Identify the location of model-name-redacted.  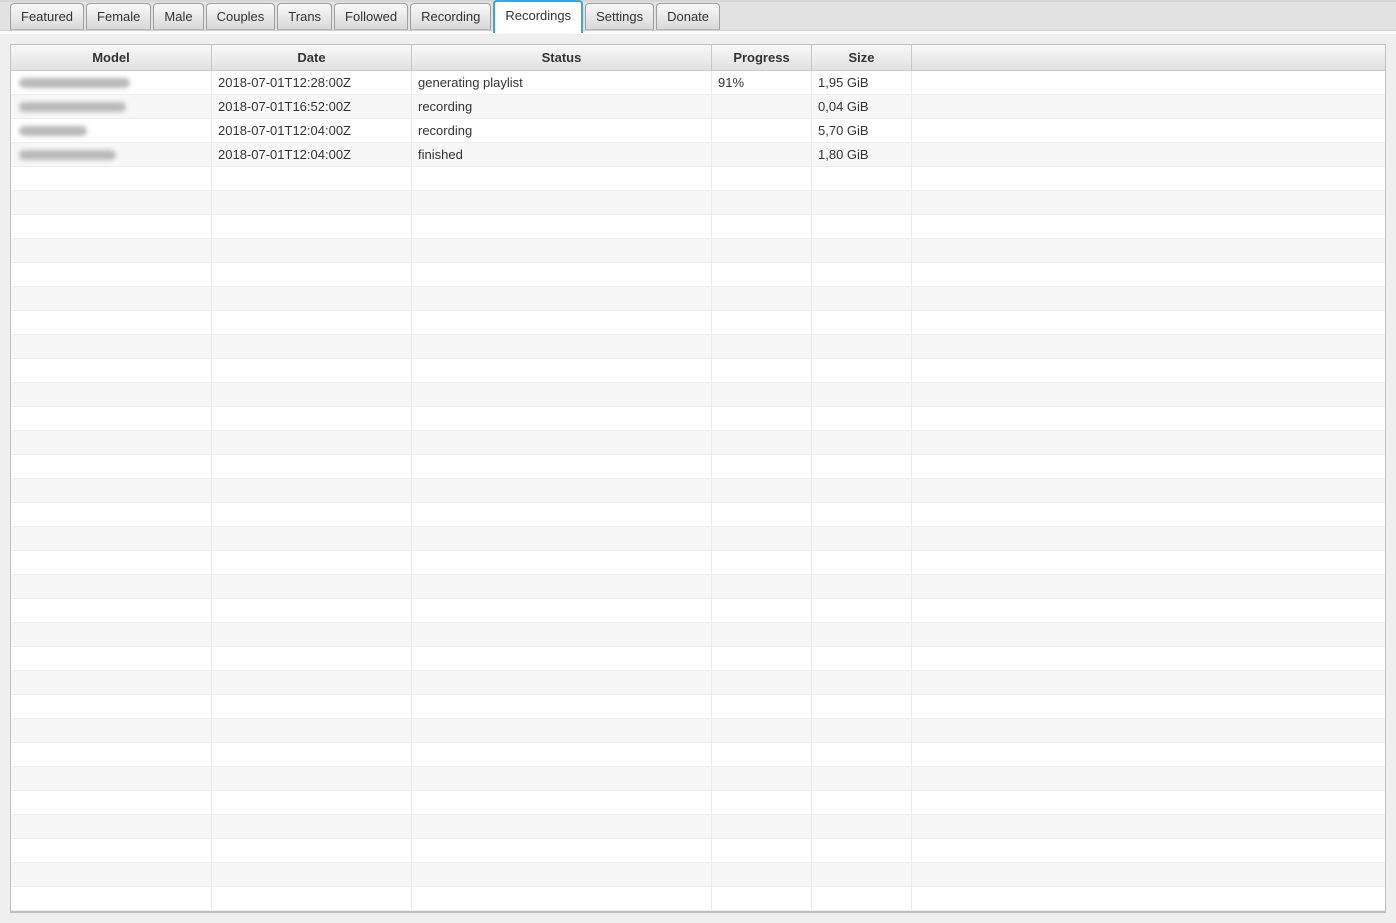
(53, 130).